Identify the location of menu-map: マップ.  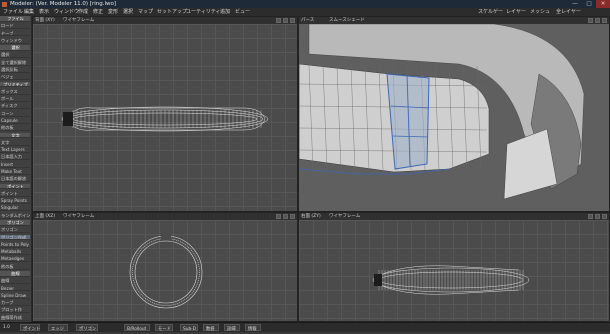
(145, 12).